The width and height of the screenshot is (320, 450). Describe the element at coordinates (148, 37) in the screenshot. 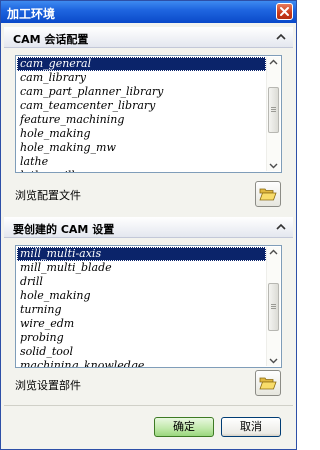

I see `session-config-header: CAM 会话配置` at that location.